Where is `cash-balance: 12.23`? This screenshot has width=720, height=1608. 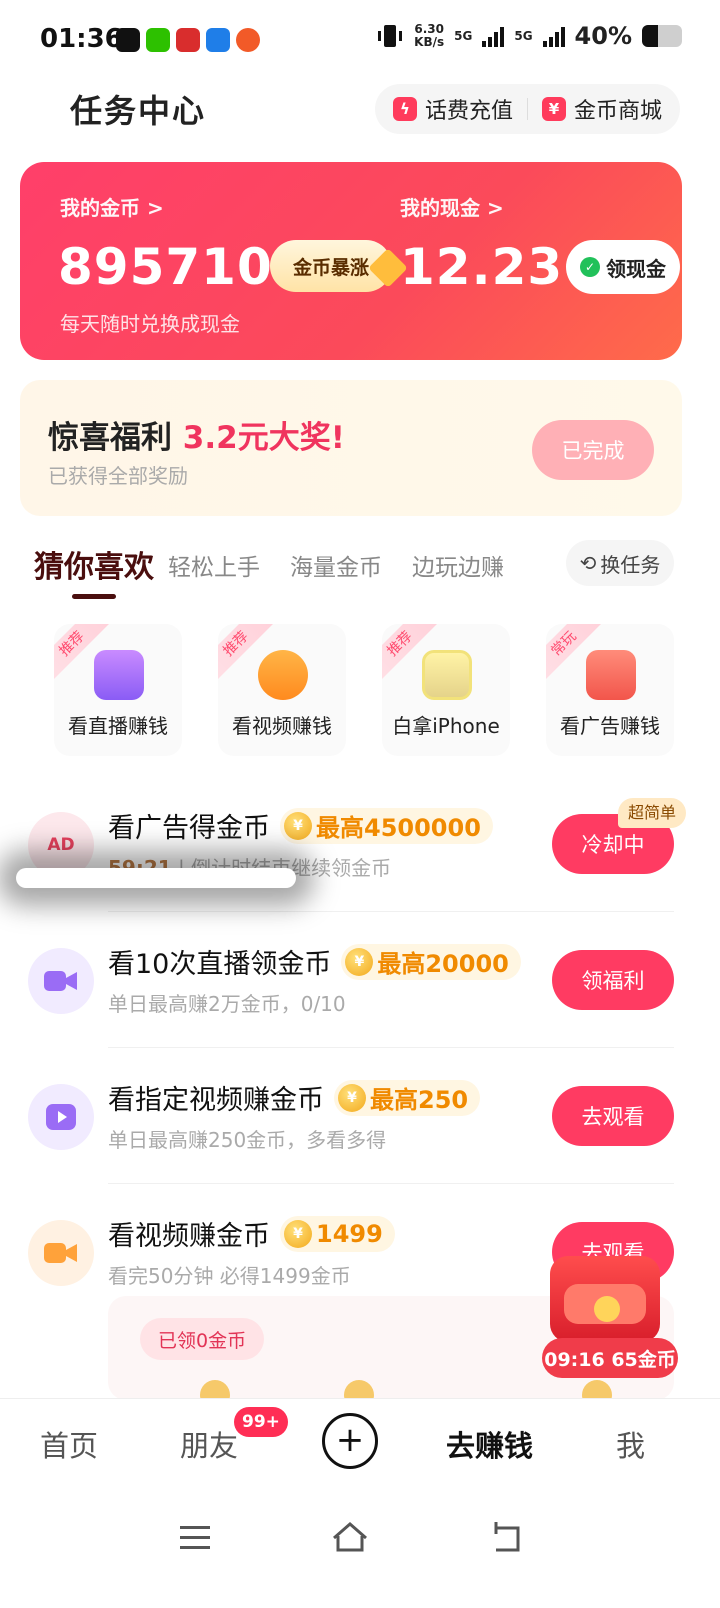
cash-balance: 12.23 is located at coordinates (482, 267).